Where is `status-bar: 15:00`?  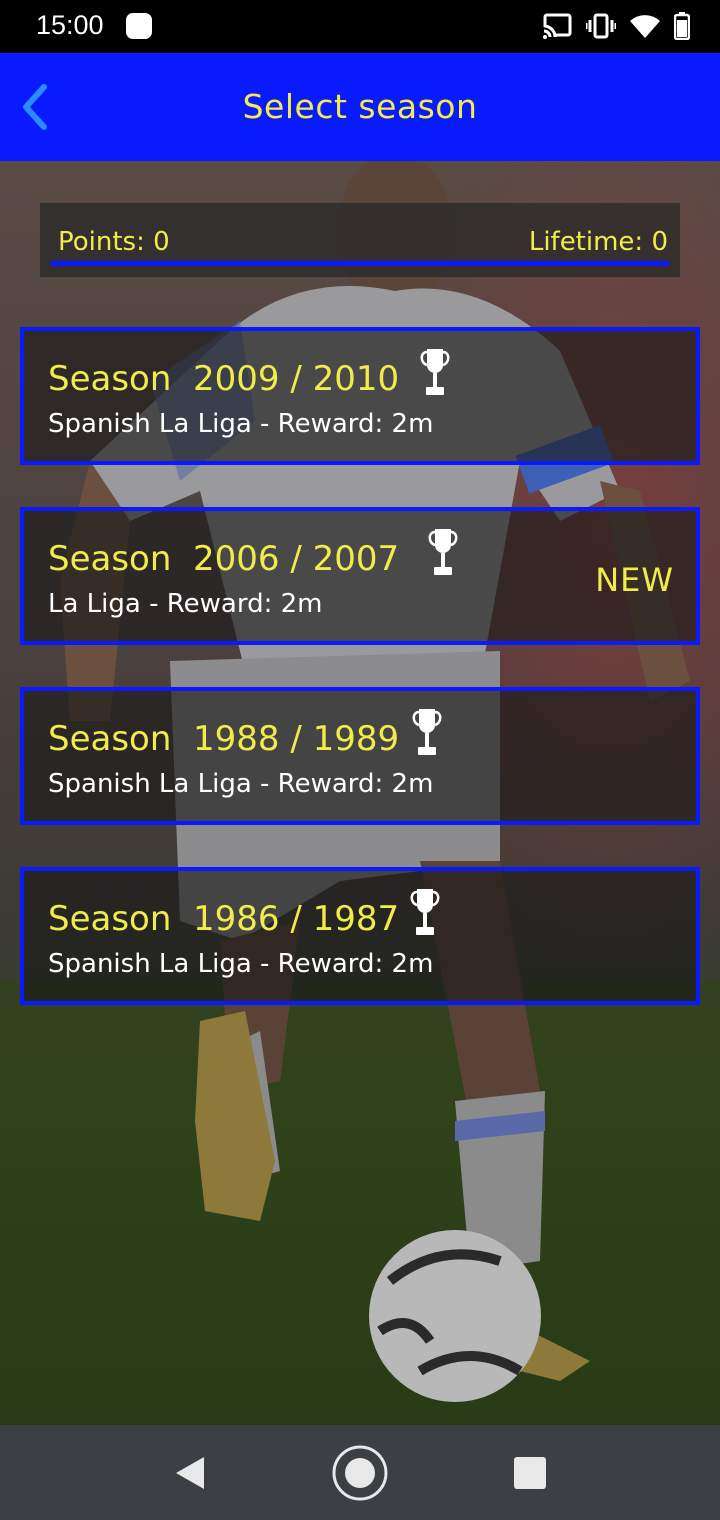
status-bar: 15:00 is located at coordinates (360, 26).